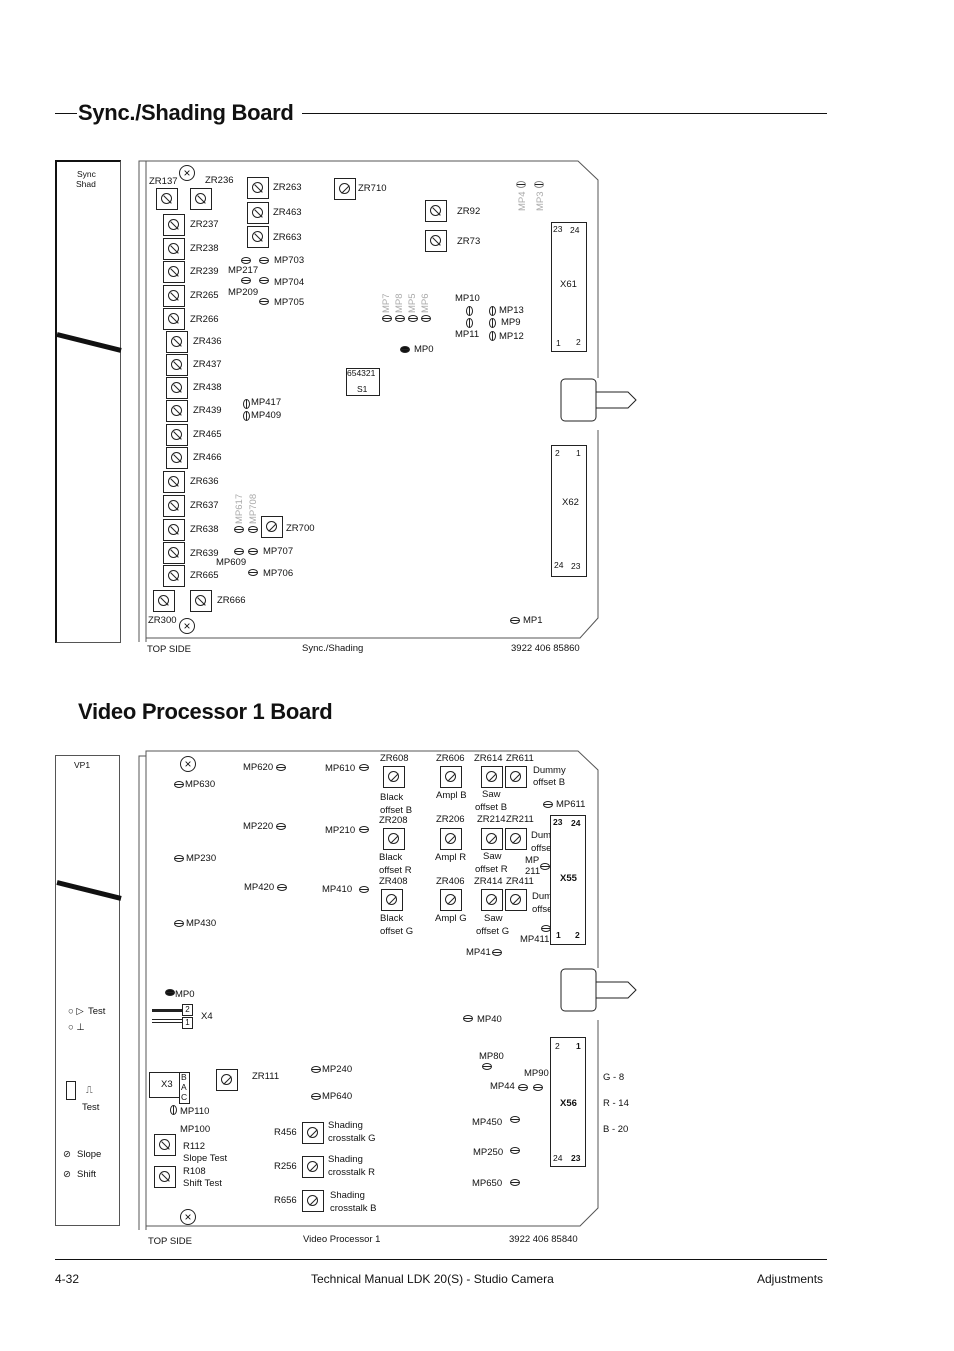 The width and height of the screenshot is (954, 1351). What do you see at coordinates (451, 900) in the screenshot?
I see `pot-zr406` at bounding box center [451, 900].